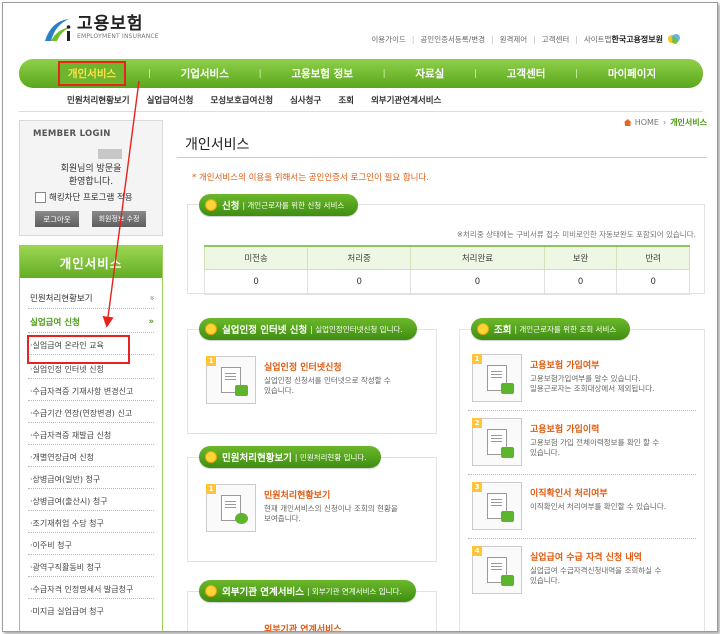 The width and height of the screenshot is (720, 634). What do you see at coordinates (322, 73) in the screenshot?
I see `nav-insurance-info: 고용보험 정보` at bounding box center [322, 73].